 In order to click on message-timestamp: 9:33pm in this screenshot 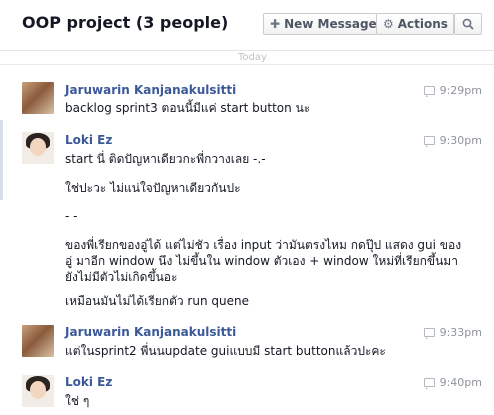, I will do `click(452, 332)`.